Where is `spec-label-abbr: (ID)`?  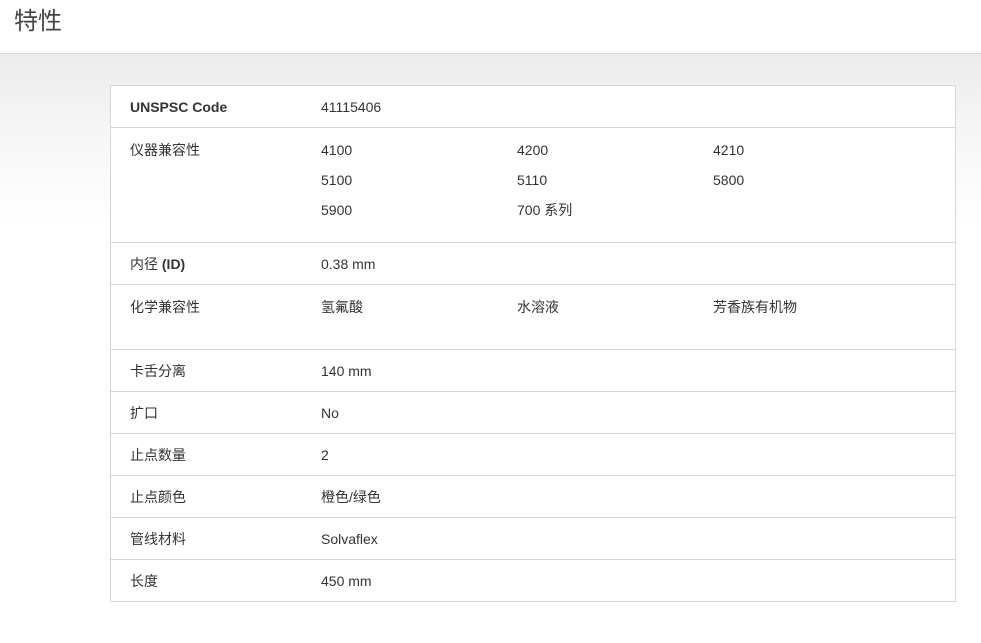 spec-label-abbr: (ID) is located at coordinates (173, 263).